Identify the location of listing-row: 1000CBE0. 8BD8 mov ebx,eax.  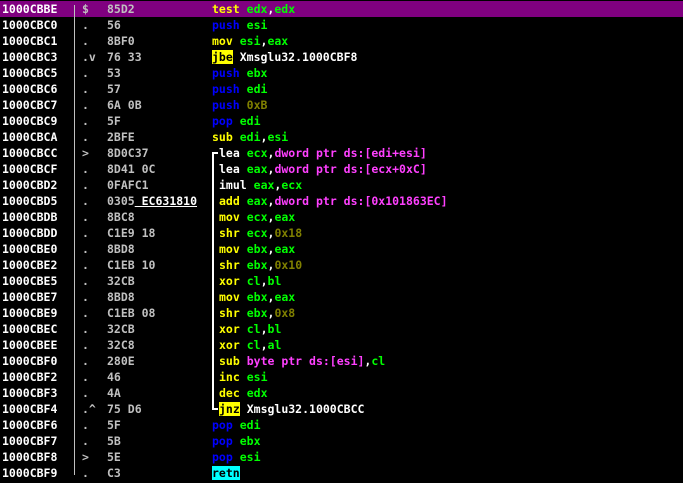
(341, 249).